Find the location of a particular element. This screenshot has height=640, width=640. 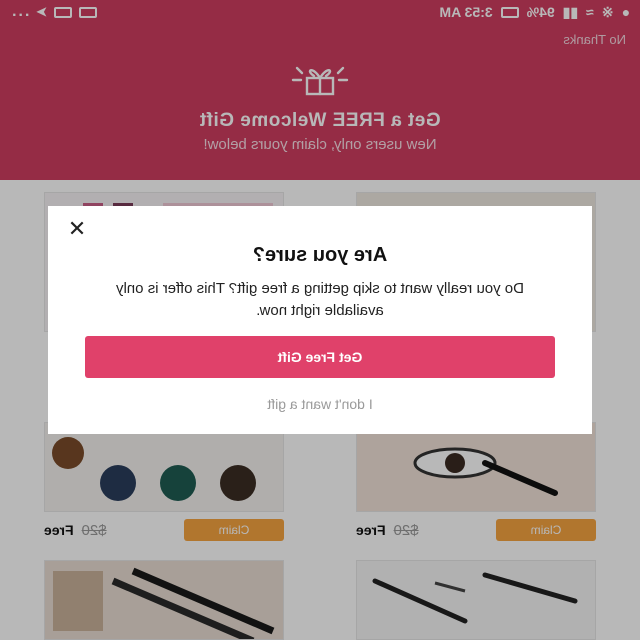

dialog-title: Are you sure? is located at coordinates (320, 255).